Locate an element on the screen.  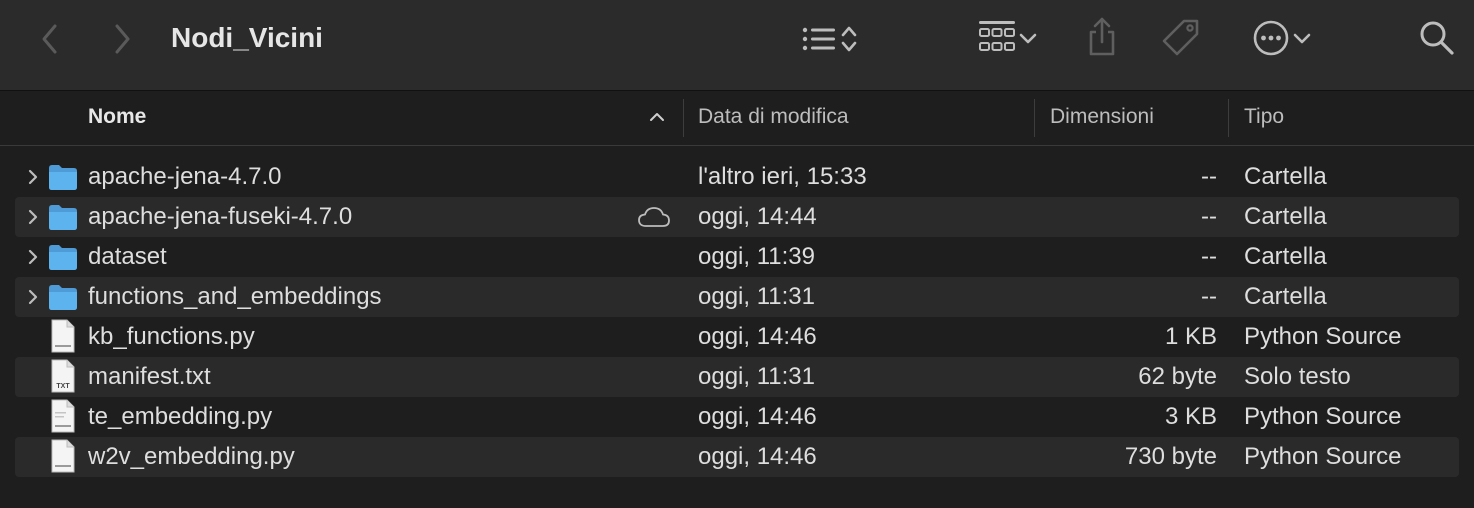
file-icon-label: TXT is located at coordinates (63, 386).